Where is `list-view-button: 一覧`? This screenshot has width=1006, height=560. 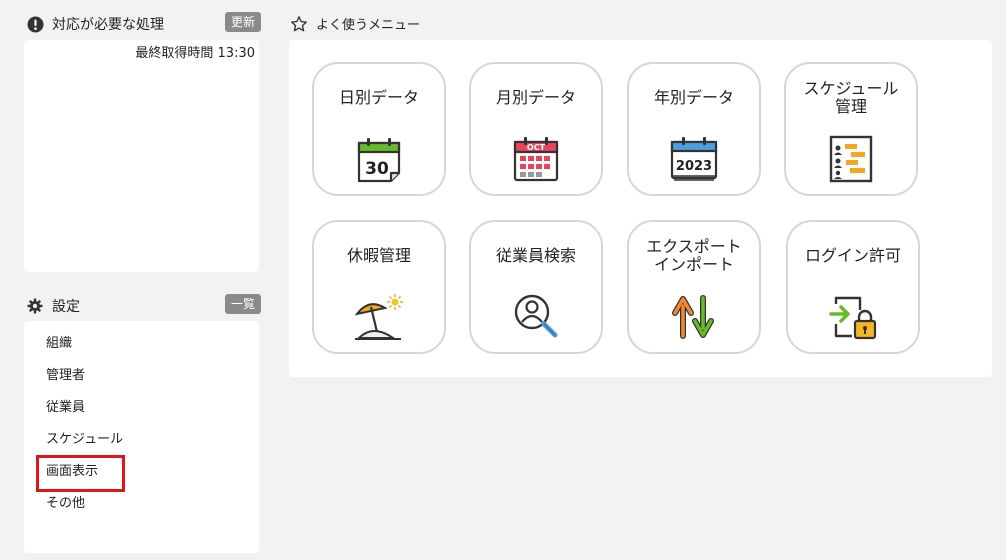
list-view-button: 一覧 is located at coordinates (243, 304).